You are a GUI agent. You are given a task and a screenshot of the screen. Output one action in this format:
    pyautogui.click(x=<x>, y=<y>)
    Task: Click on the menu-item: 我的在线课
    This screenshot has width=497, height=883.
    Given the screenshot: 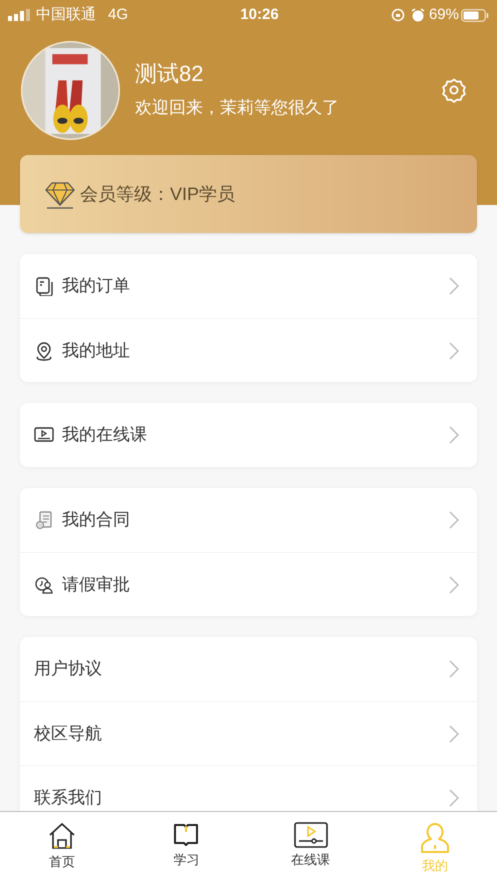 What is the action you would take?
    pyautogui.click(x=248, y=435)
    